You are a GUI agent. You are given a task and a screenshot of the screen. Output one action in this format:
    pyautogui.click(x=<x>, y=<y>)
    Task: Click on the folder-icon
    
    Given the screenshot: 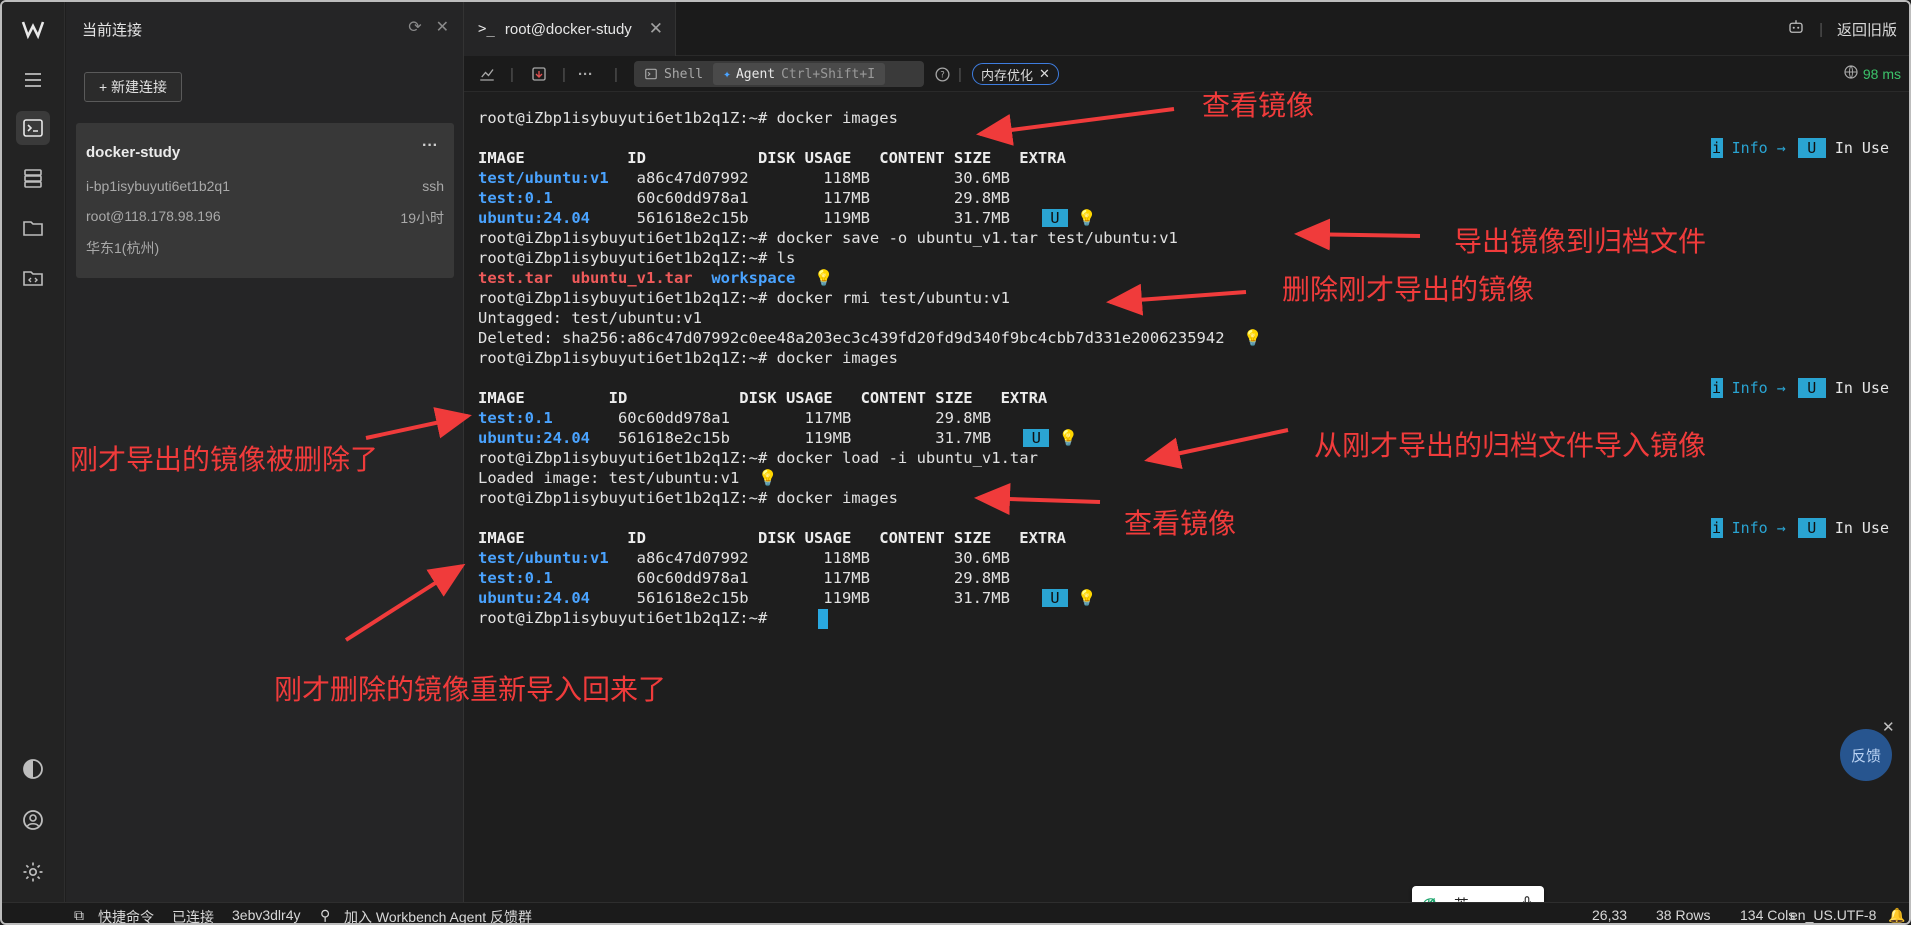 What is the action you would take?
    pyautogui.click(x=33, y=228)
    